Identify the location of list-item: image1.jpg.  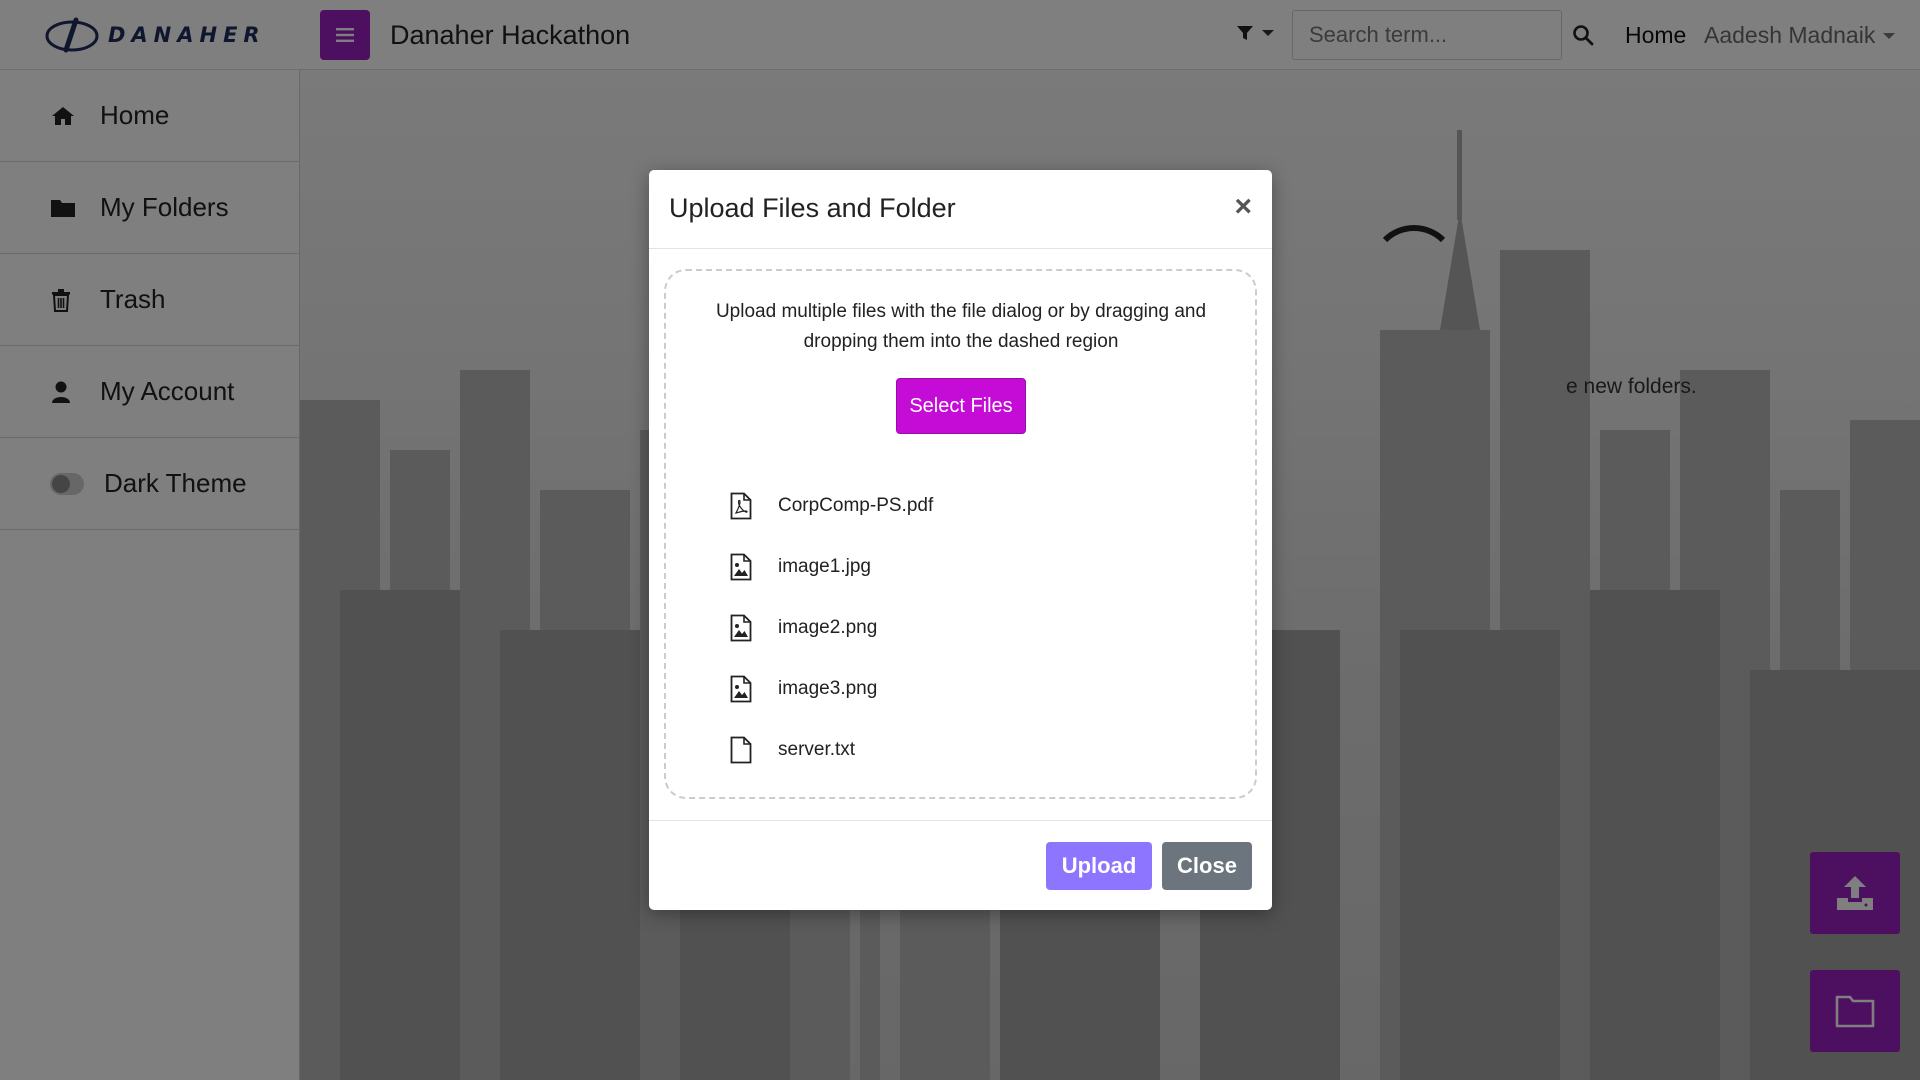
(830, 566).